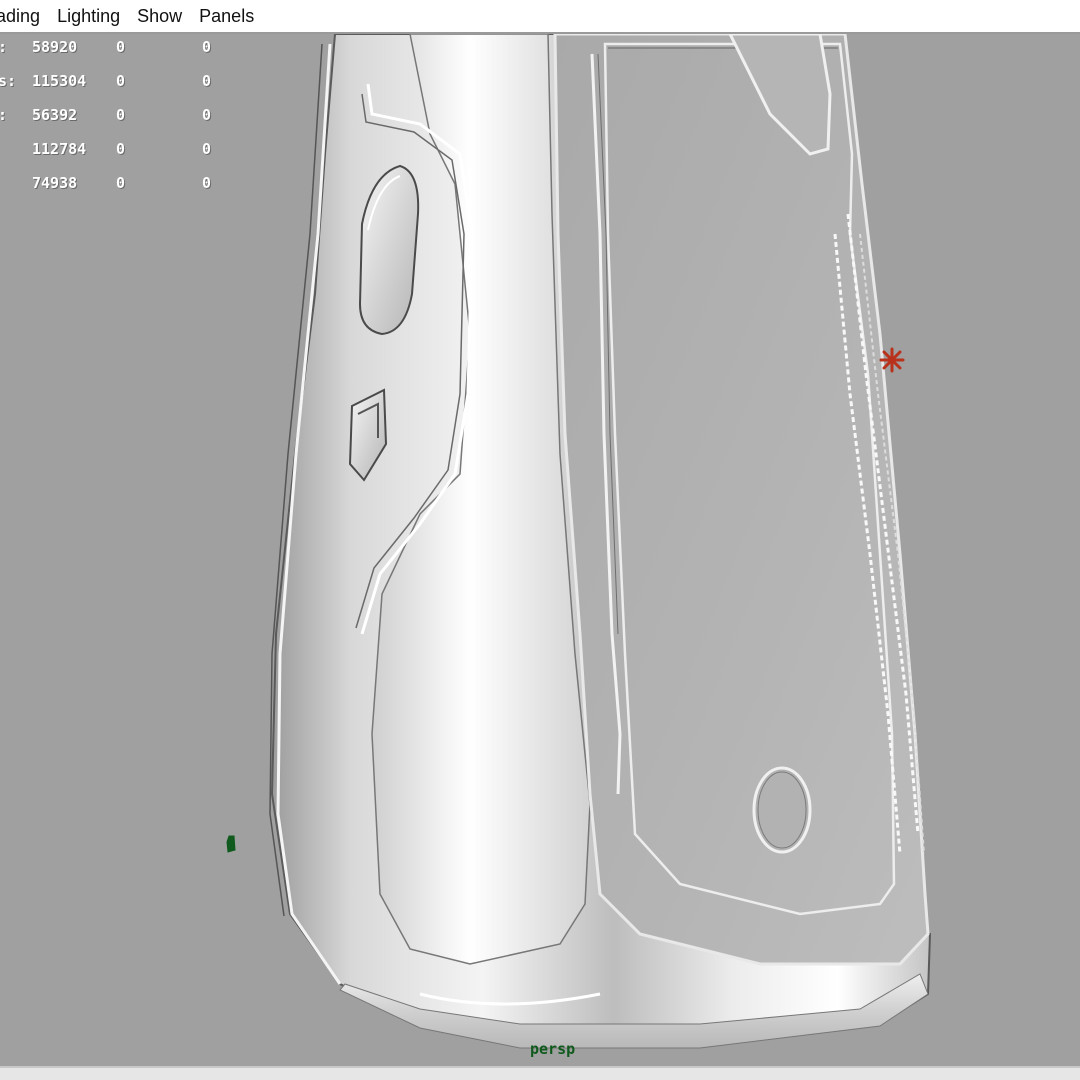  I want to click on axis-indicator-icon, so click(231, 844).